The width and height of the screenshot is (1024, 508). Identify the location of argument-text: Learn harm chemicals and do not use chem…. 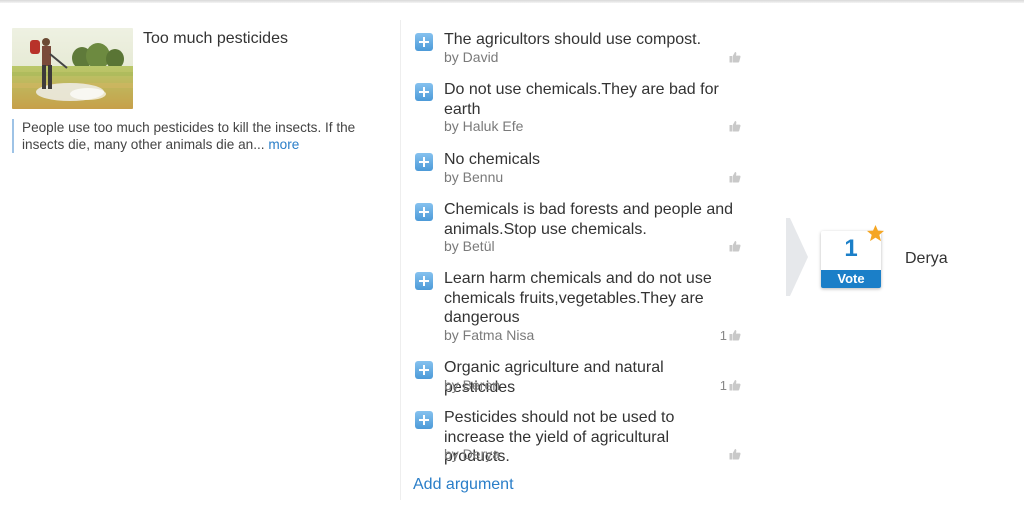
(578, 298).